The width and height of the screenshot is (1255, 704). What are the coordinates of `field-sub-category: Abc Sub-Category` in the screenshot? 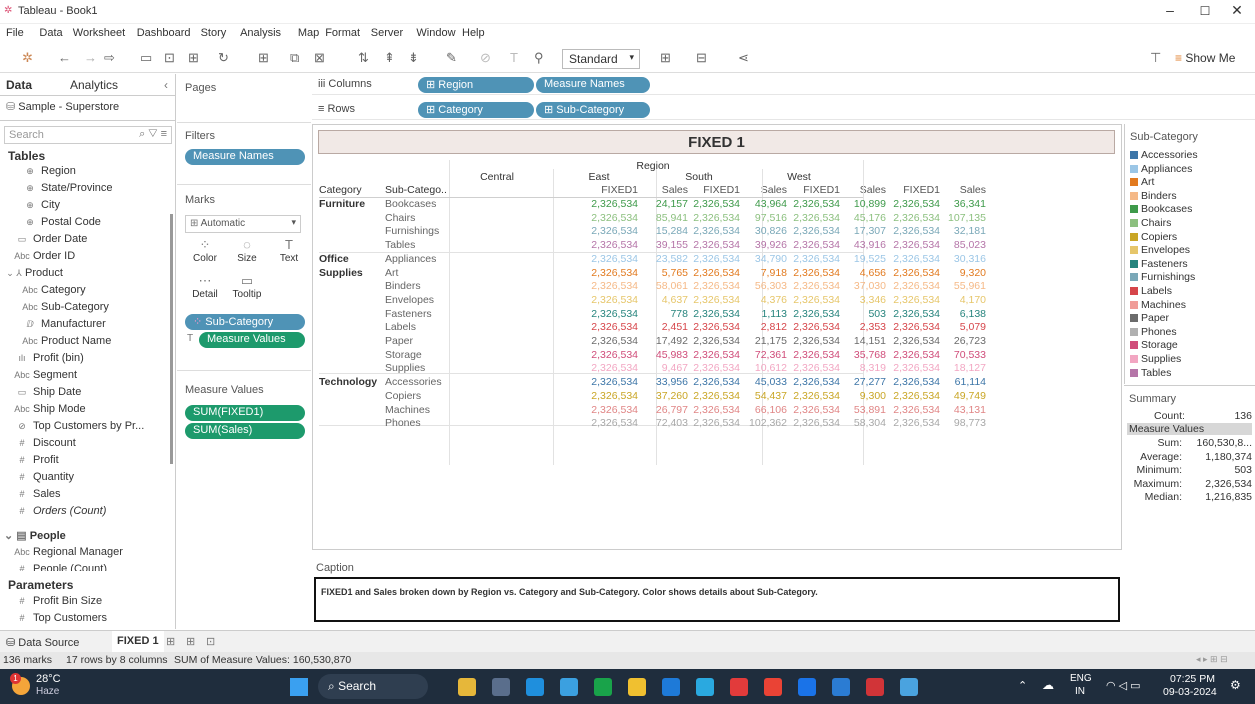 It's located at (65, 309).